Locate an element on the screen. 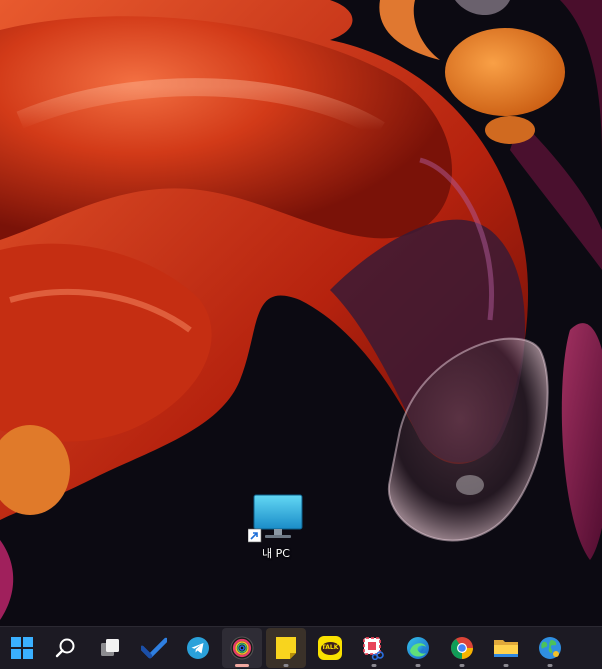 The image size is (602, 669). desktop-icon-label: 내 PC is located at coordinates (276, 553).